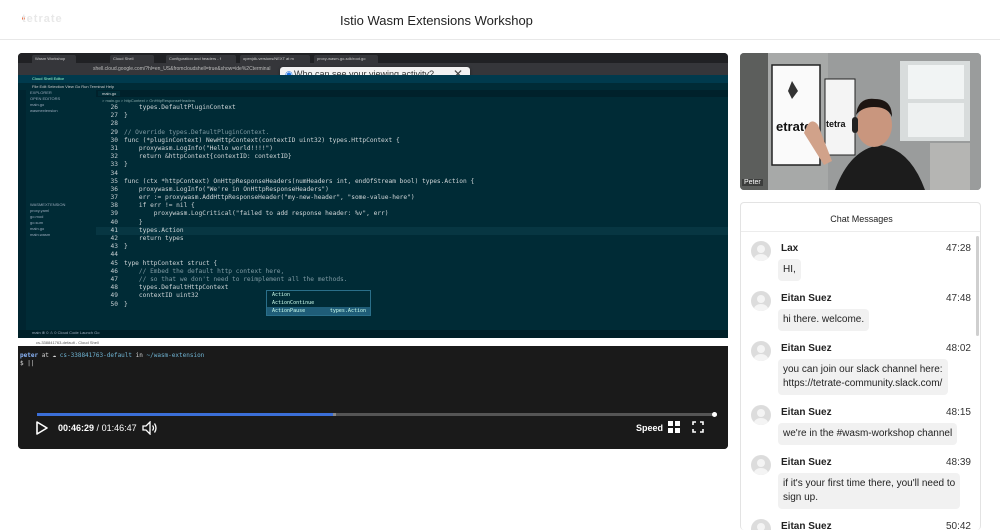 This screenshot has height=530, width=1000. What do you see at coordinates (119, 428) in the screenshot?
I see `duration: 01:46:47` at bounding box center [119, 428].